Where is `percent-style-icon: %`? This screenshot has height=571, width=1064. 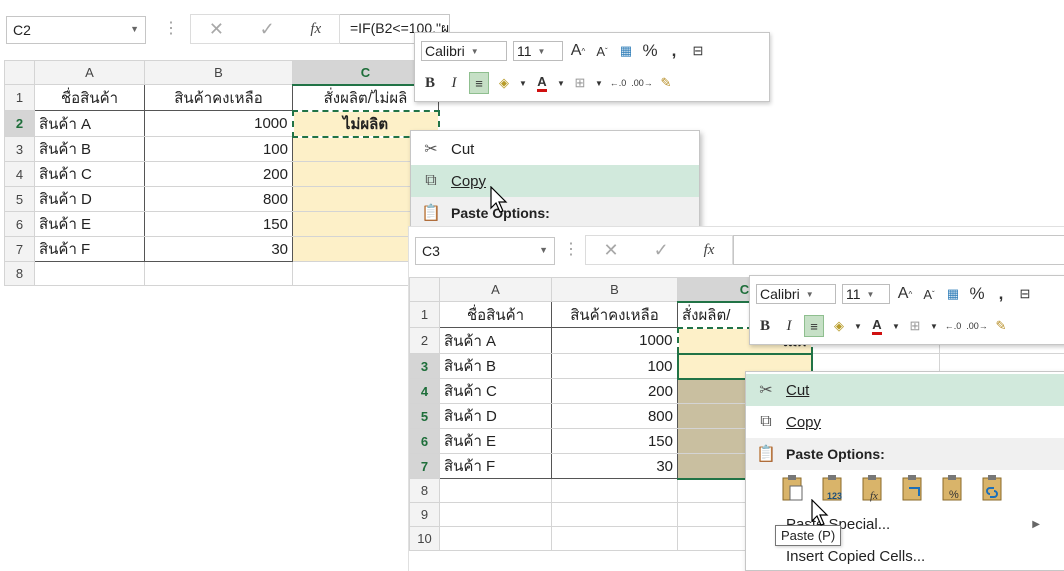
percent-style-icon: % is located at coordinates (650, 51).